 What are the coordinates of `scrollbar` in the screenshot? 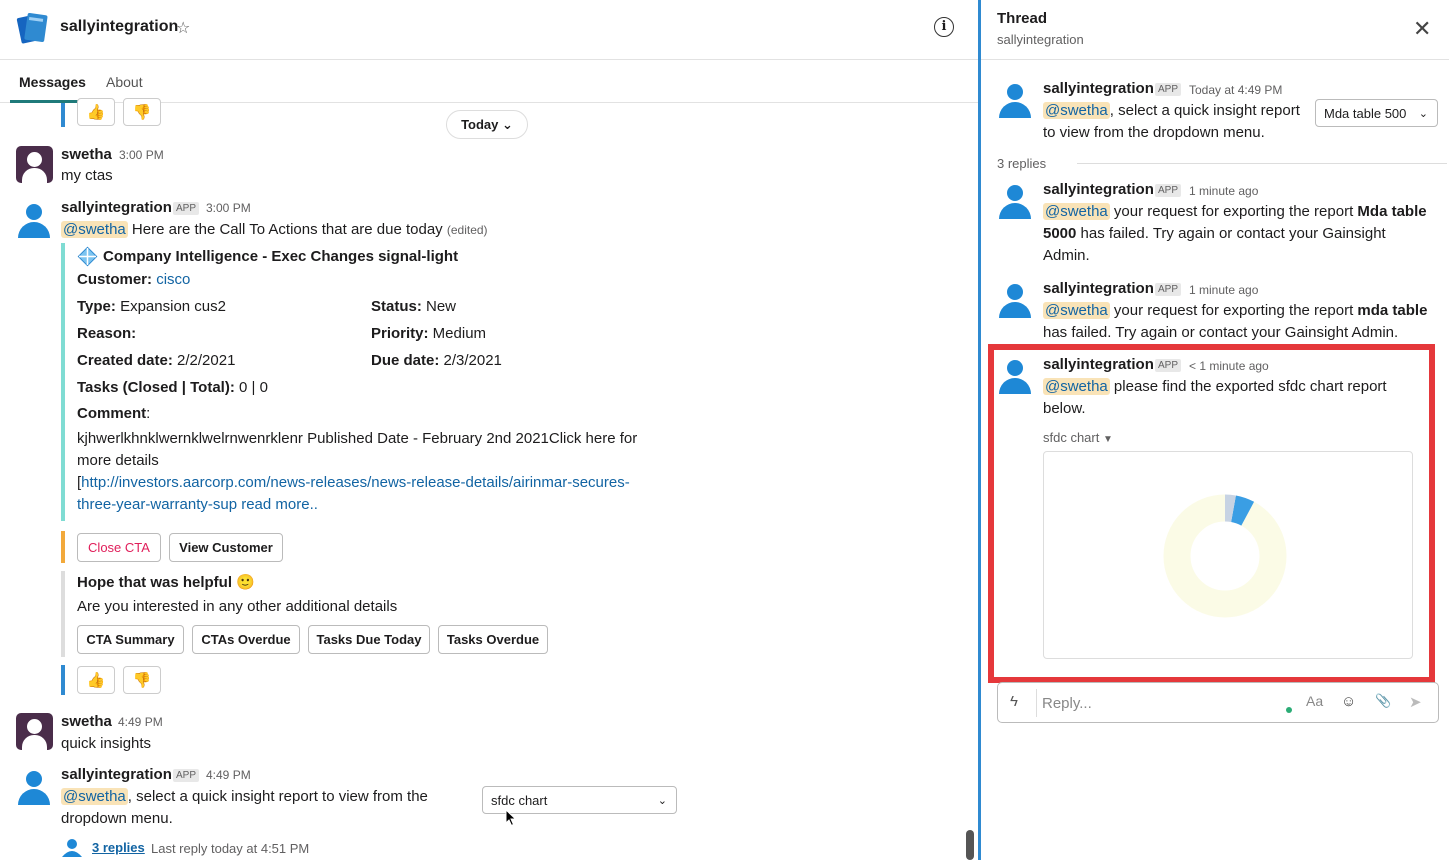 It's located at (970, 845).